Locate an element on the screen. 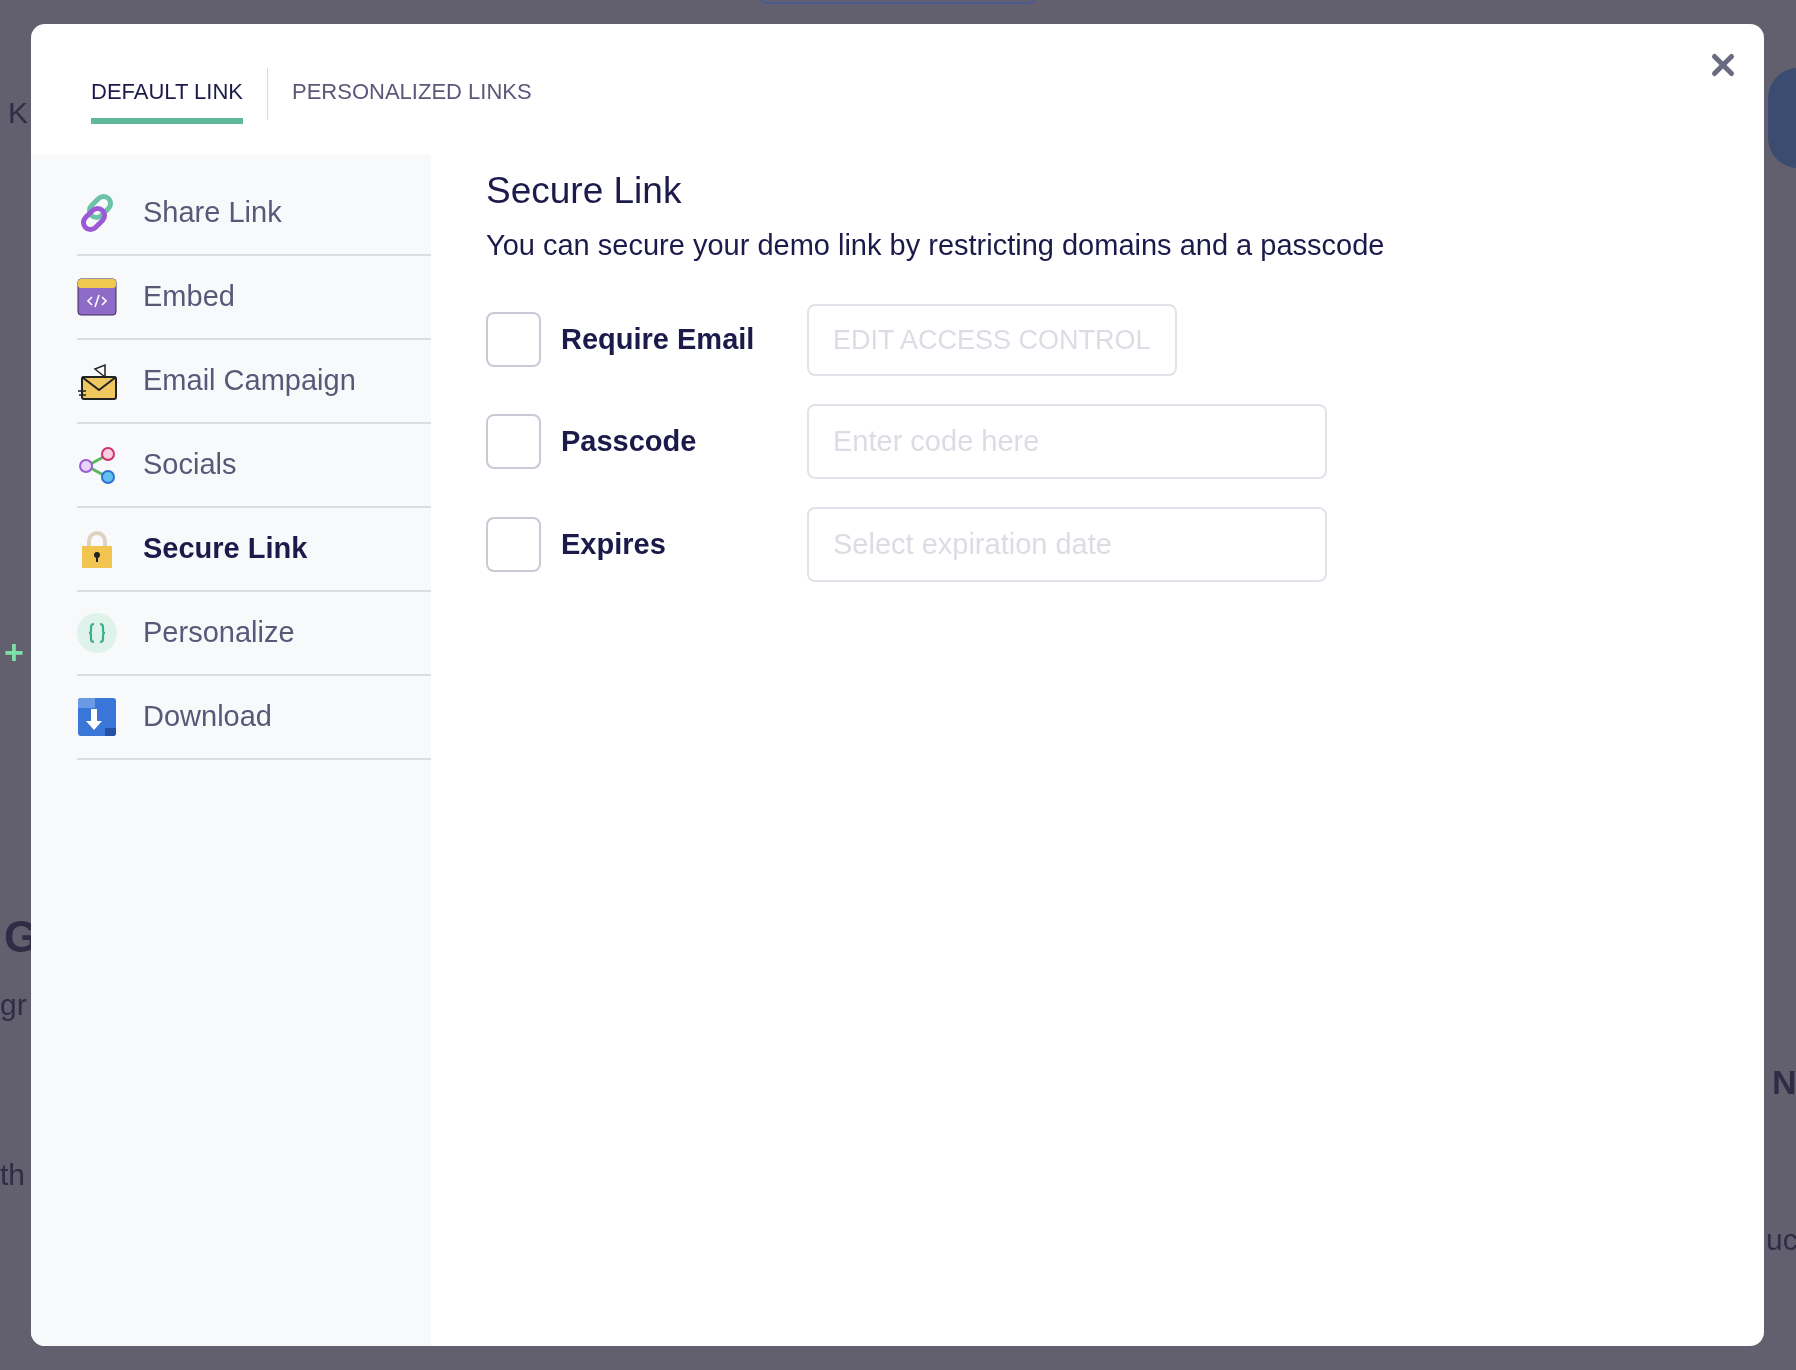 The width and height of the screenshot is (1796, 1370). option-label: Expires is located at coordinates (613, 544).